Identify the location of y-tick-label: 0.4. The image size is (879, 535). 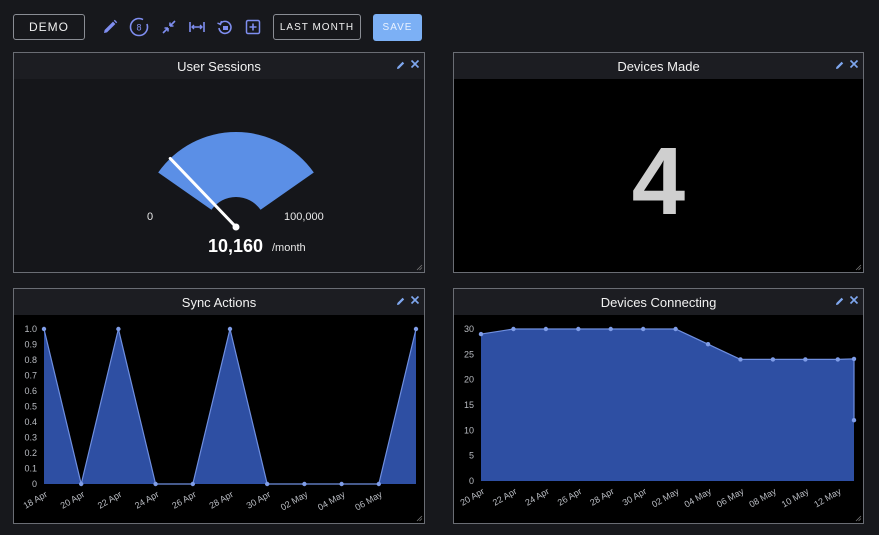
(30, 422).